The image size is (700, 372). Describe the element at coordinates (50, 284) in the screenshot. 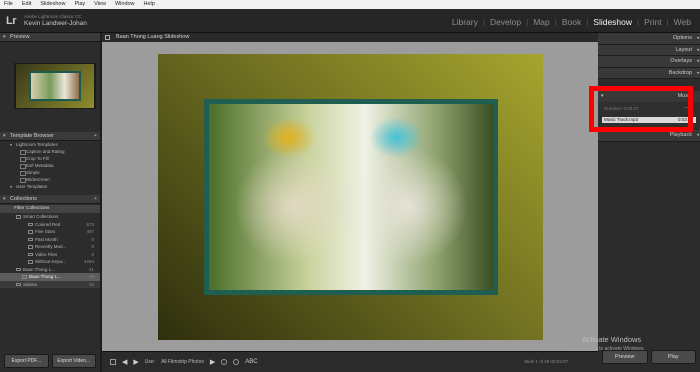

I see `collection-item: Salone 32` at that location.